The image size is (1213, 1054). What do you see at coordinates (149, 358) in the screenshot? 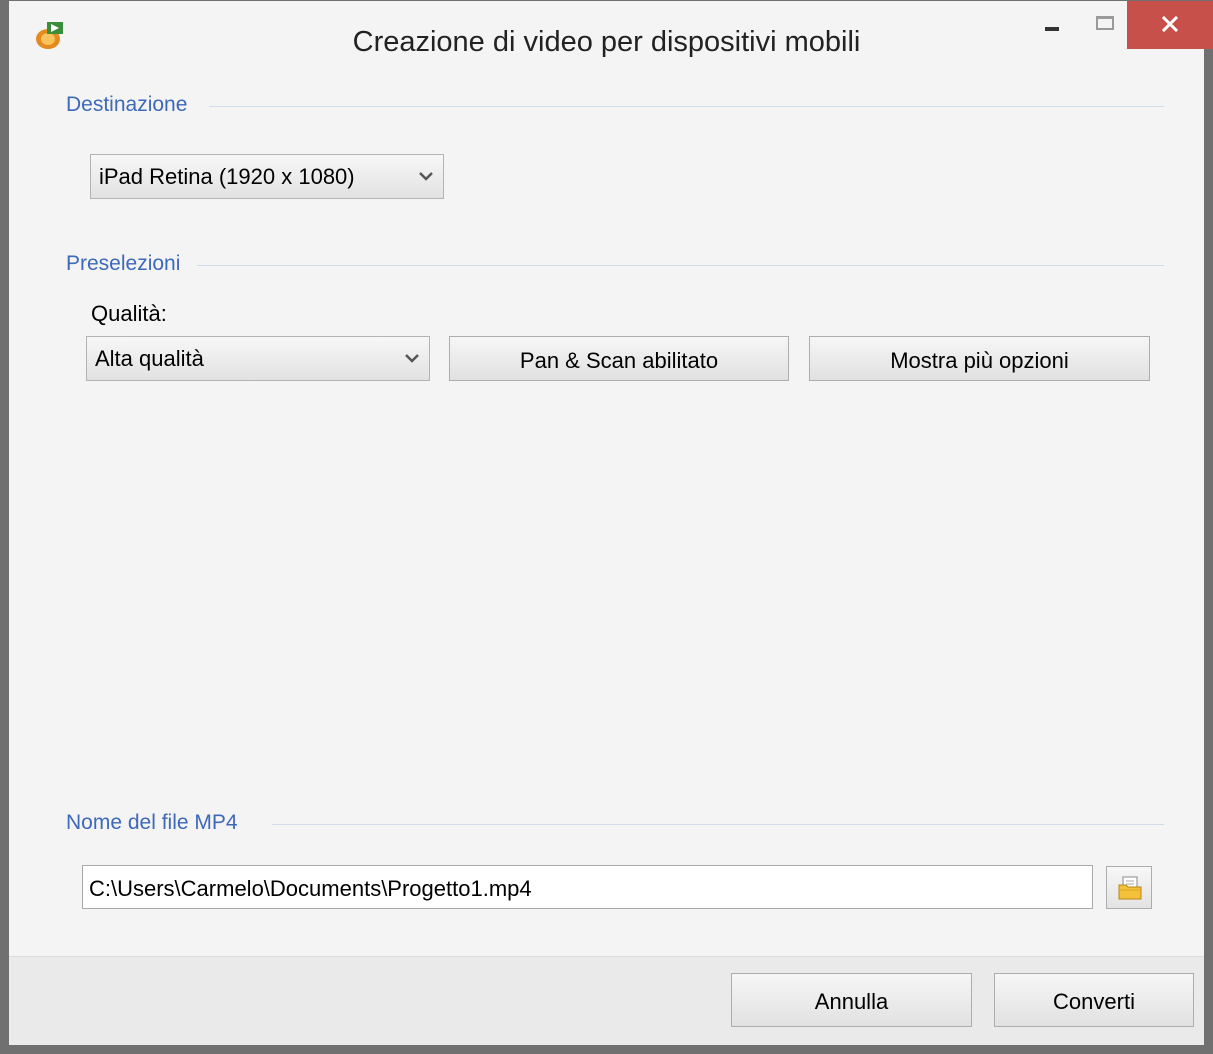
I see `quality-select-value: Alta qualità` at bounding box center [149, 358].